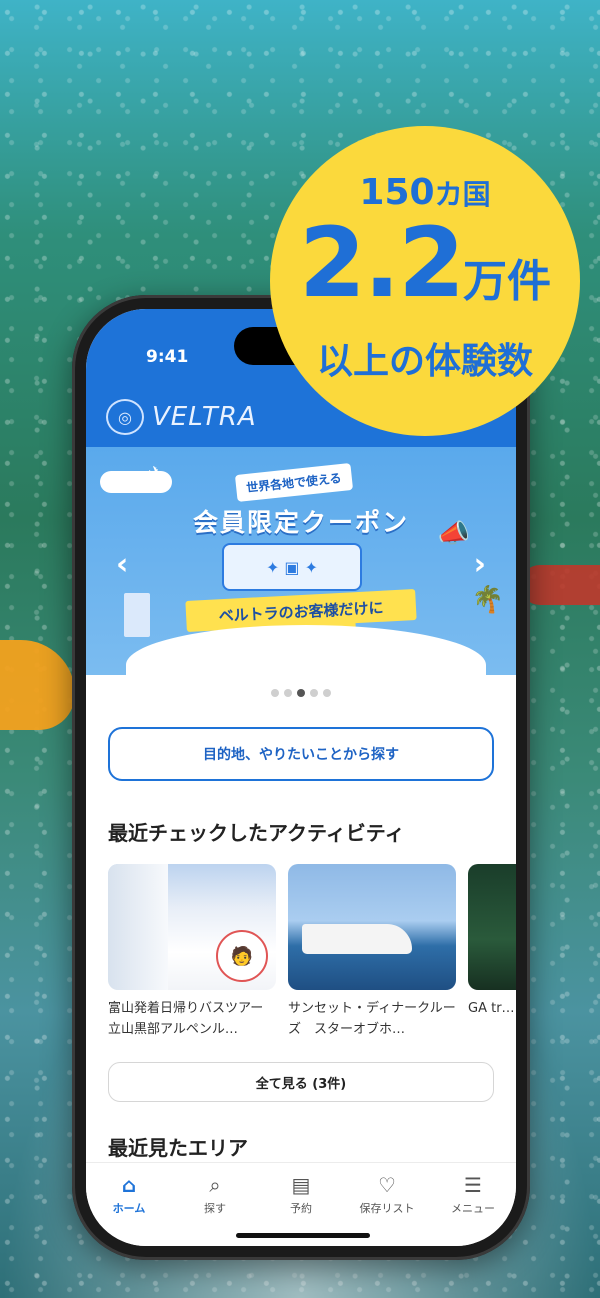 Image resolution: width=600 pixels, height=1298 pixels. Describe the element at coordinates (372, 927) in the screenshot. I see `activity-image-cruise-ship` at that location.